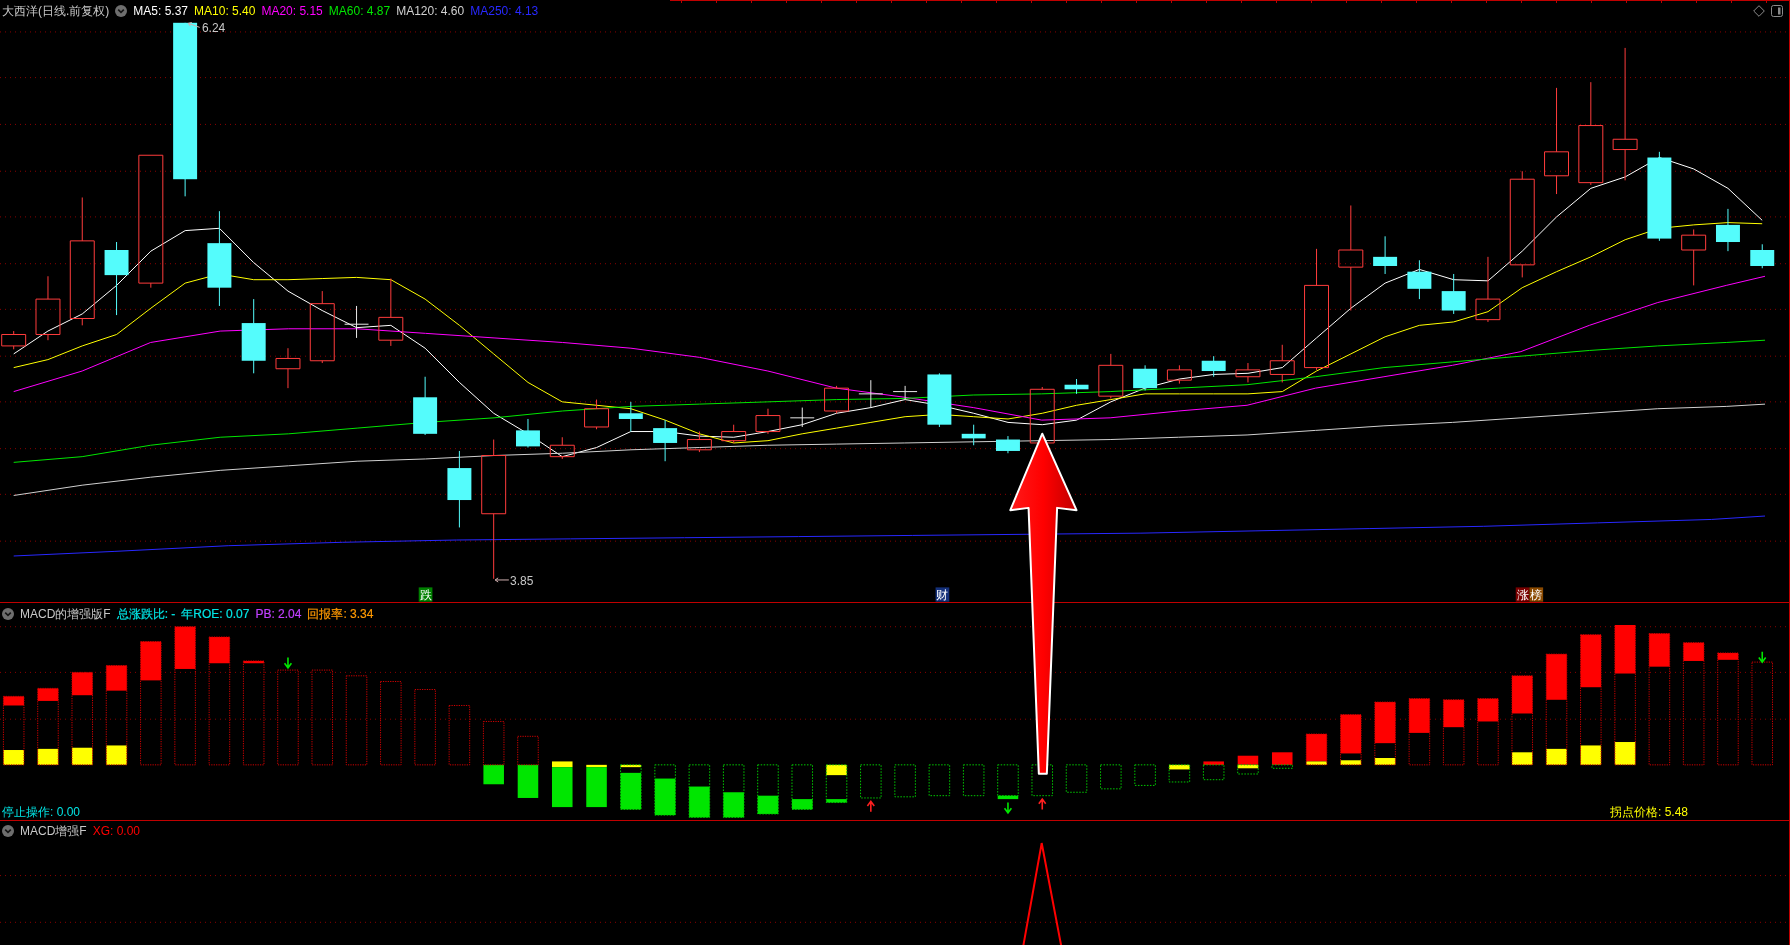 The width and height of the screenshot is (1790, 945). Describe the element at coordinates (522, 580) in the screenshot. I see `price-label: 3.85` at that location.